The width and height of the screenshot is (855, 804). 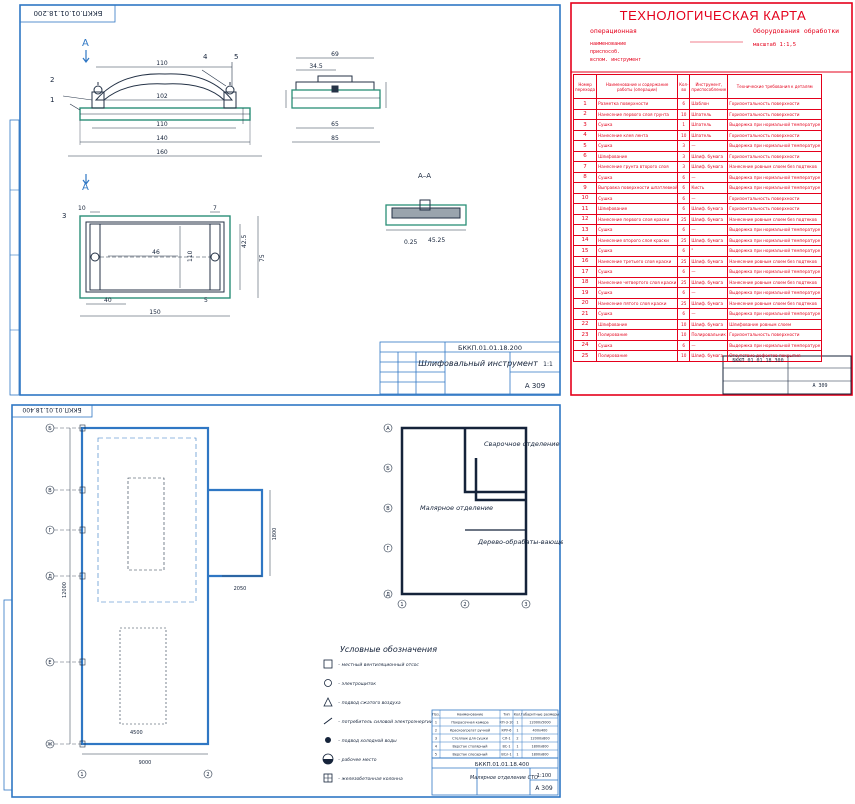 I want to click on spec-cell: СЛ-1, so click(x=506, y=739).